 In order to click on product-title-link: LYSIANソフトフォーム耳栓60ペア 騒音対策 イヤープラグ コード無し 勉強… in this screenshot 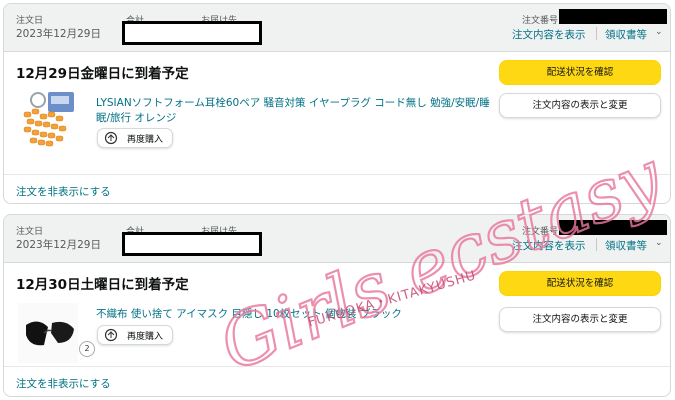, I will do `click(293, 111)`.